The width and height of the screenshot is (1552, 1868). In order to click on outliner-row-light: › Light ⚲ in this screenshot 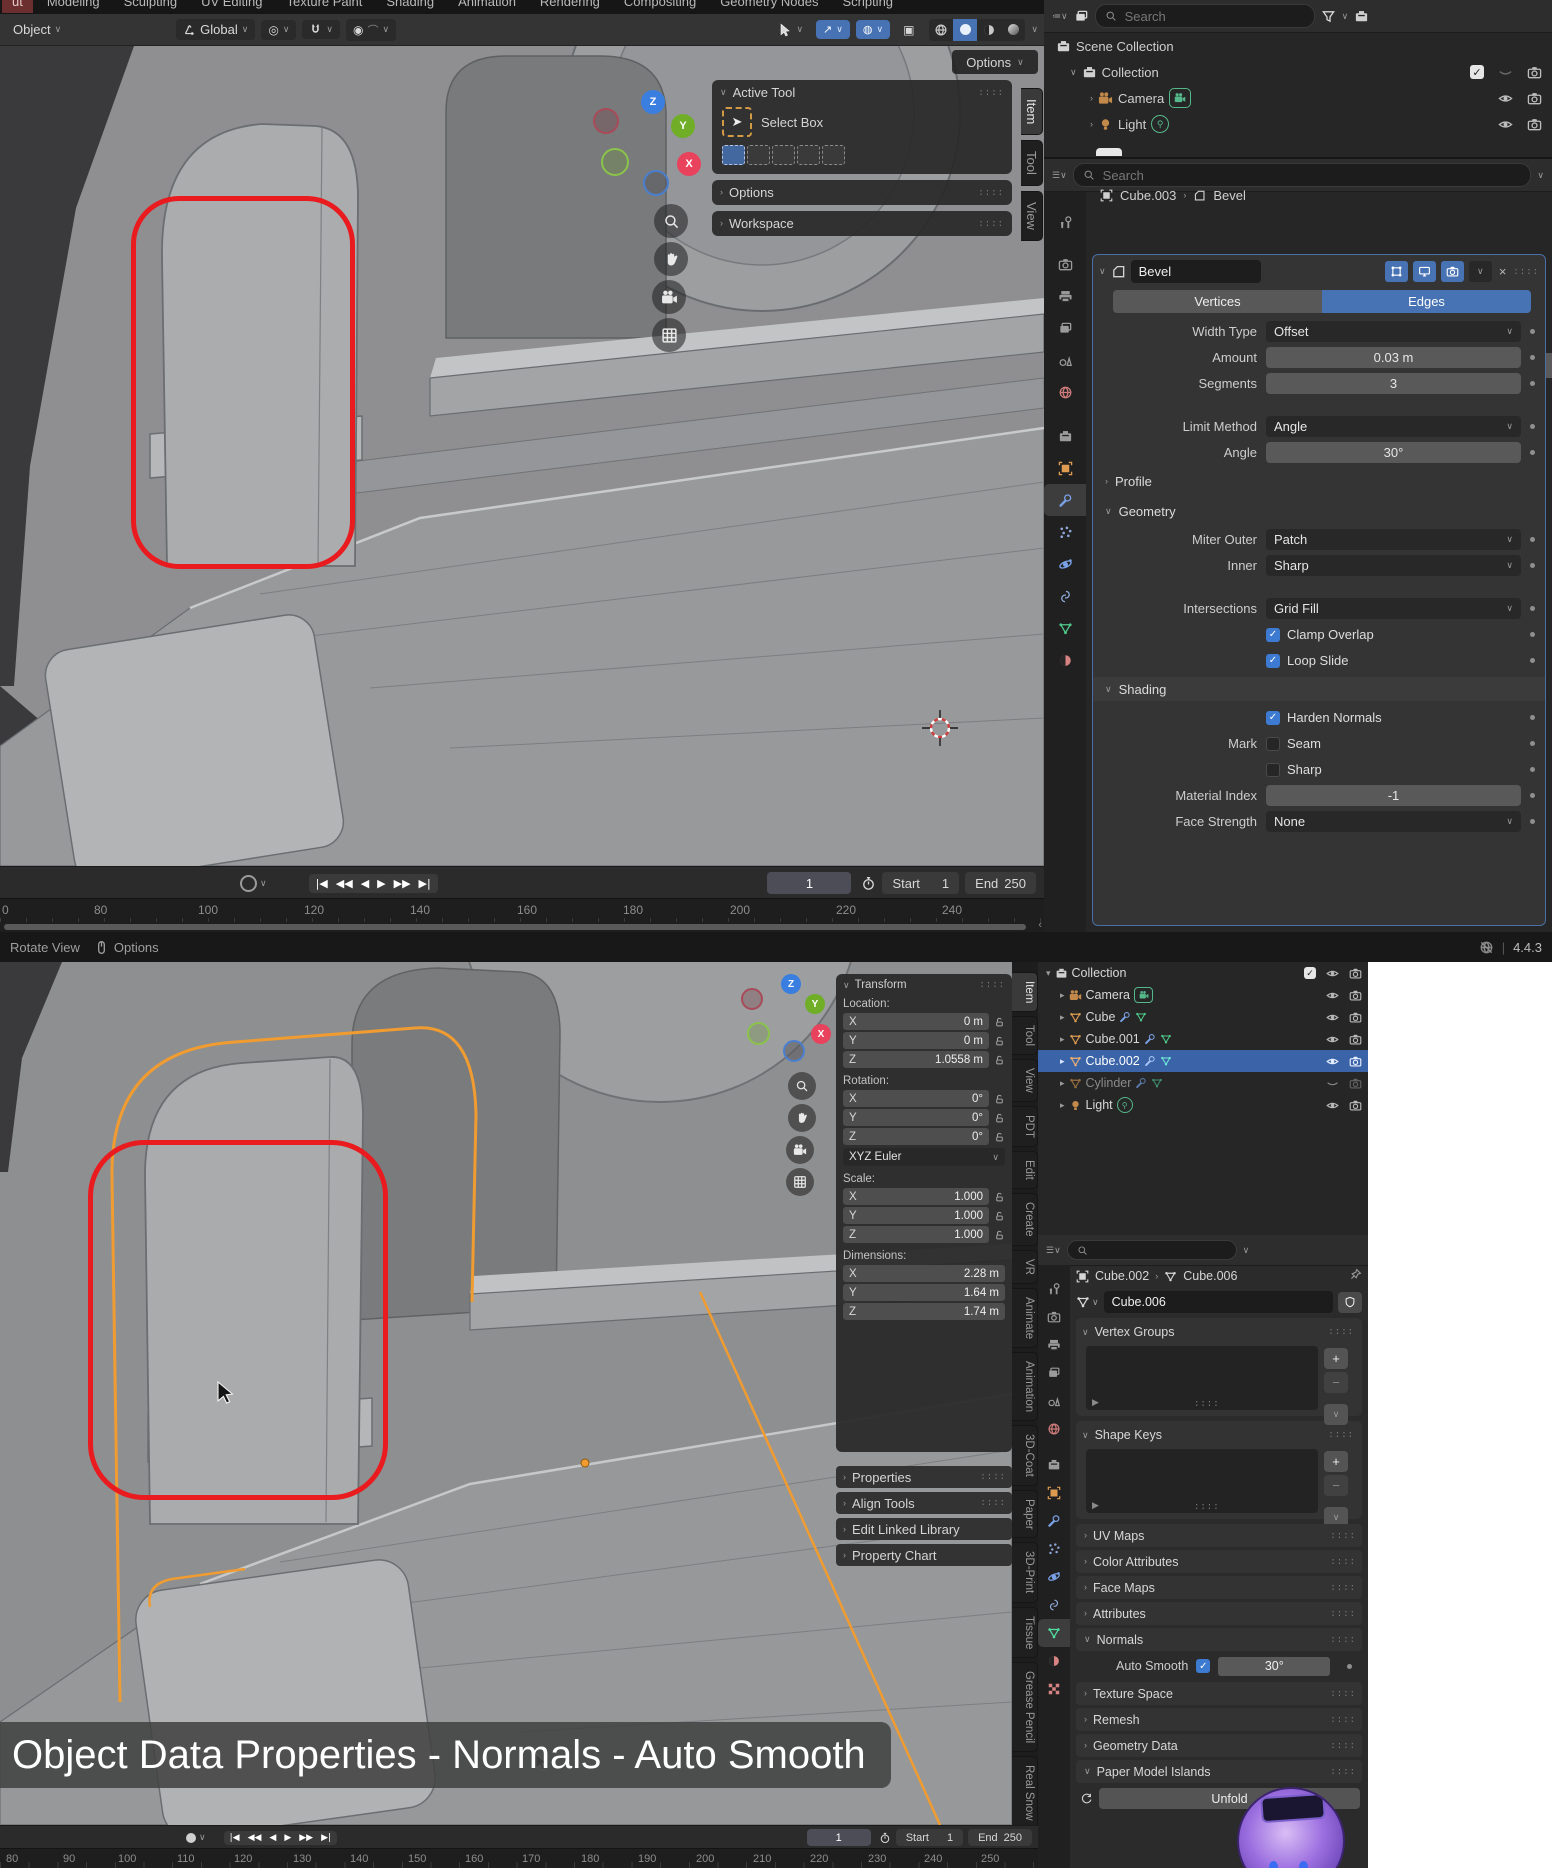, I will do `click(1298, 124)`.